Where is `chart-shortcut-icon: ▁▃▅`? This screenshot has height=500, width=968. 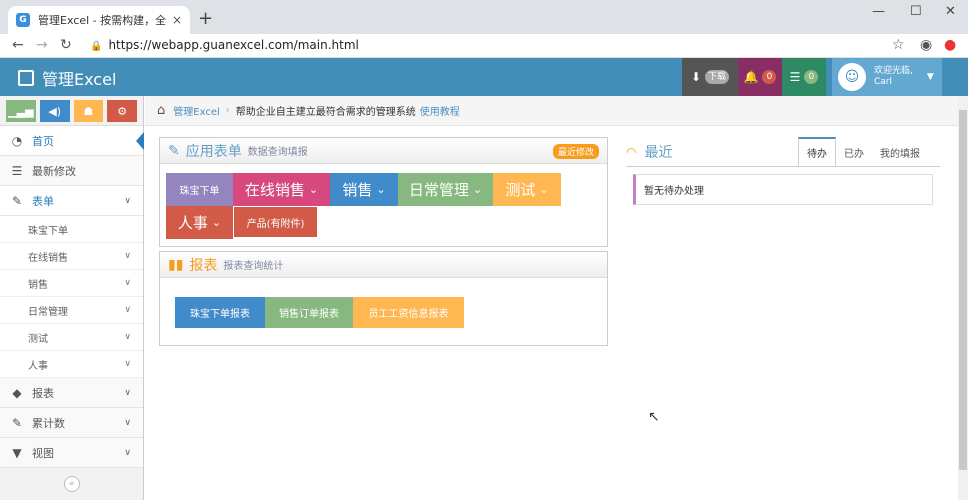
chart-shortcut-icon: ▁▃▅ is located at coordinates (21, 111).